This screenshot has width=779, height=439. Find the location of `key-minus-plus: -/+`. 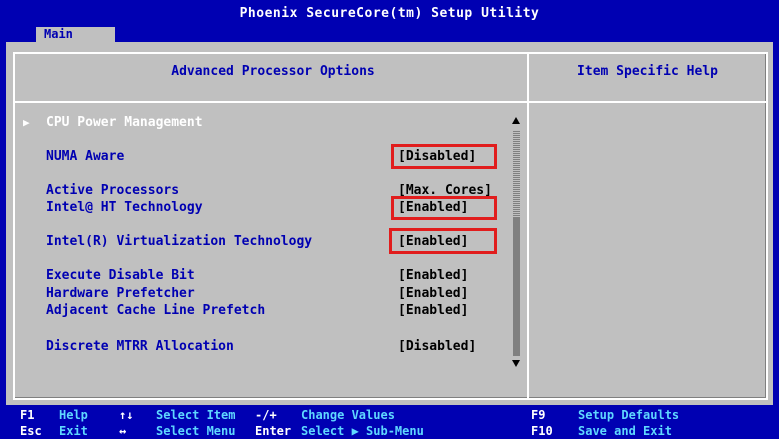

key-minus-plus: -/+ is located at coordinates (266, 415).